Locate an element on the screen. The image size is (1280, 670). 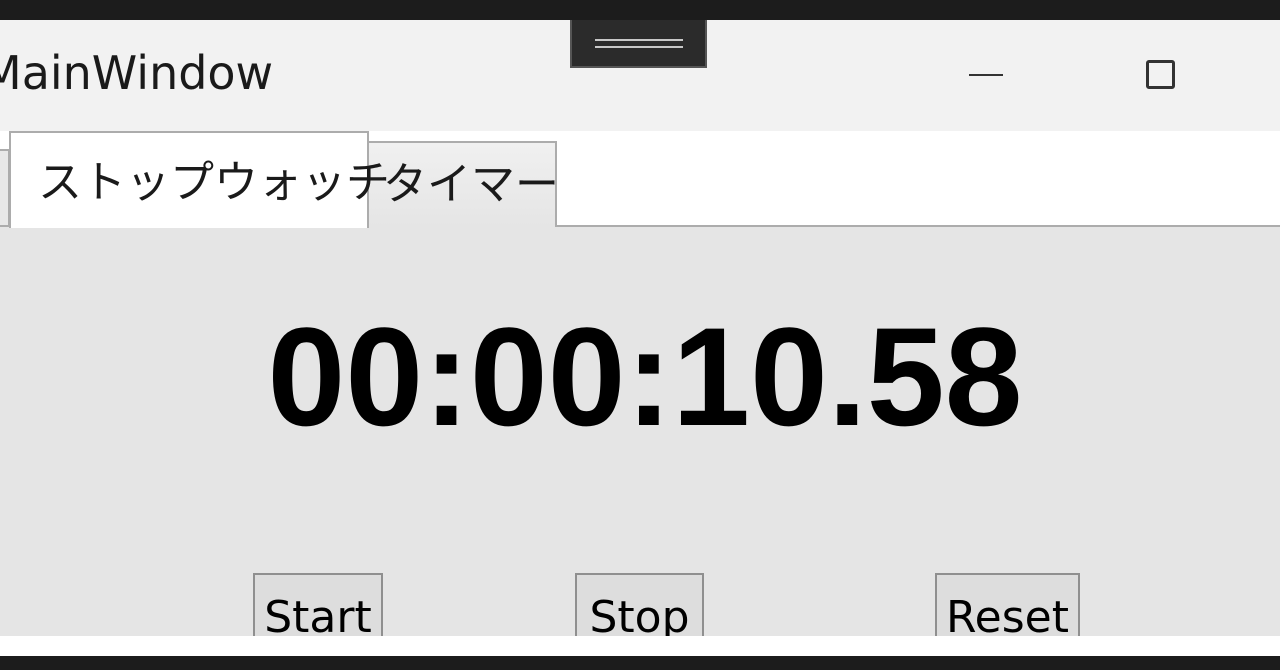
tab-stopwatch-label: ストップウォッチ is located at coordinates (214, 182).